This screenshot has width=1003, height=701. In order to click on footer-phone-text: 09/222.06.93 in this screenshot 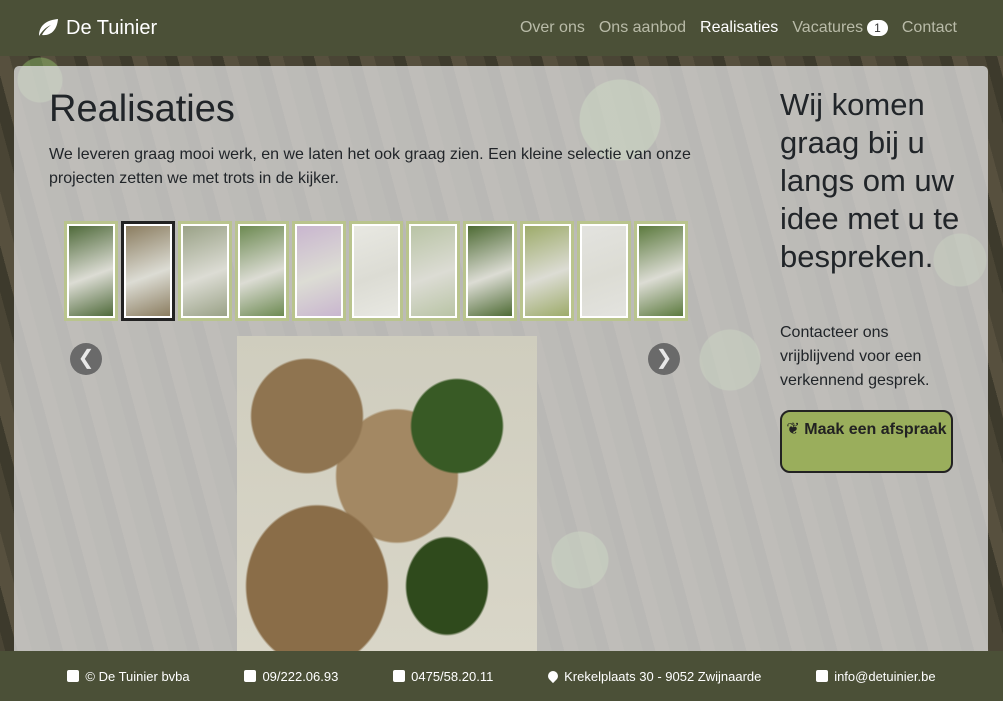, I will do `click(300, 676)`.